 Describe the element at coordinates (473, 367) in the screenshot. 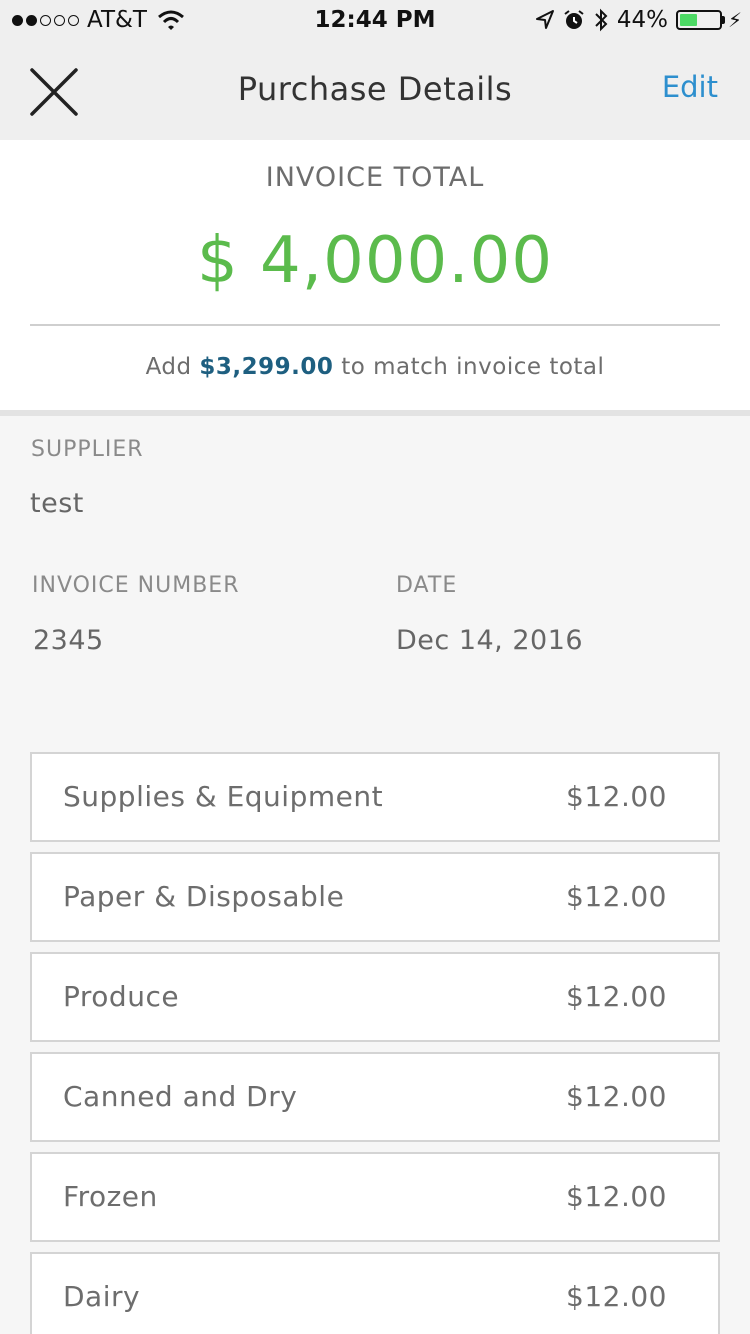

I see `match-suffix: to match invoice total` at that location.